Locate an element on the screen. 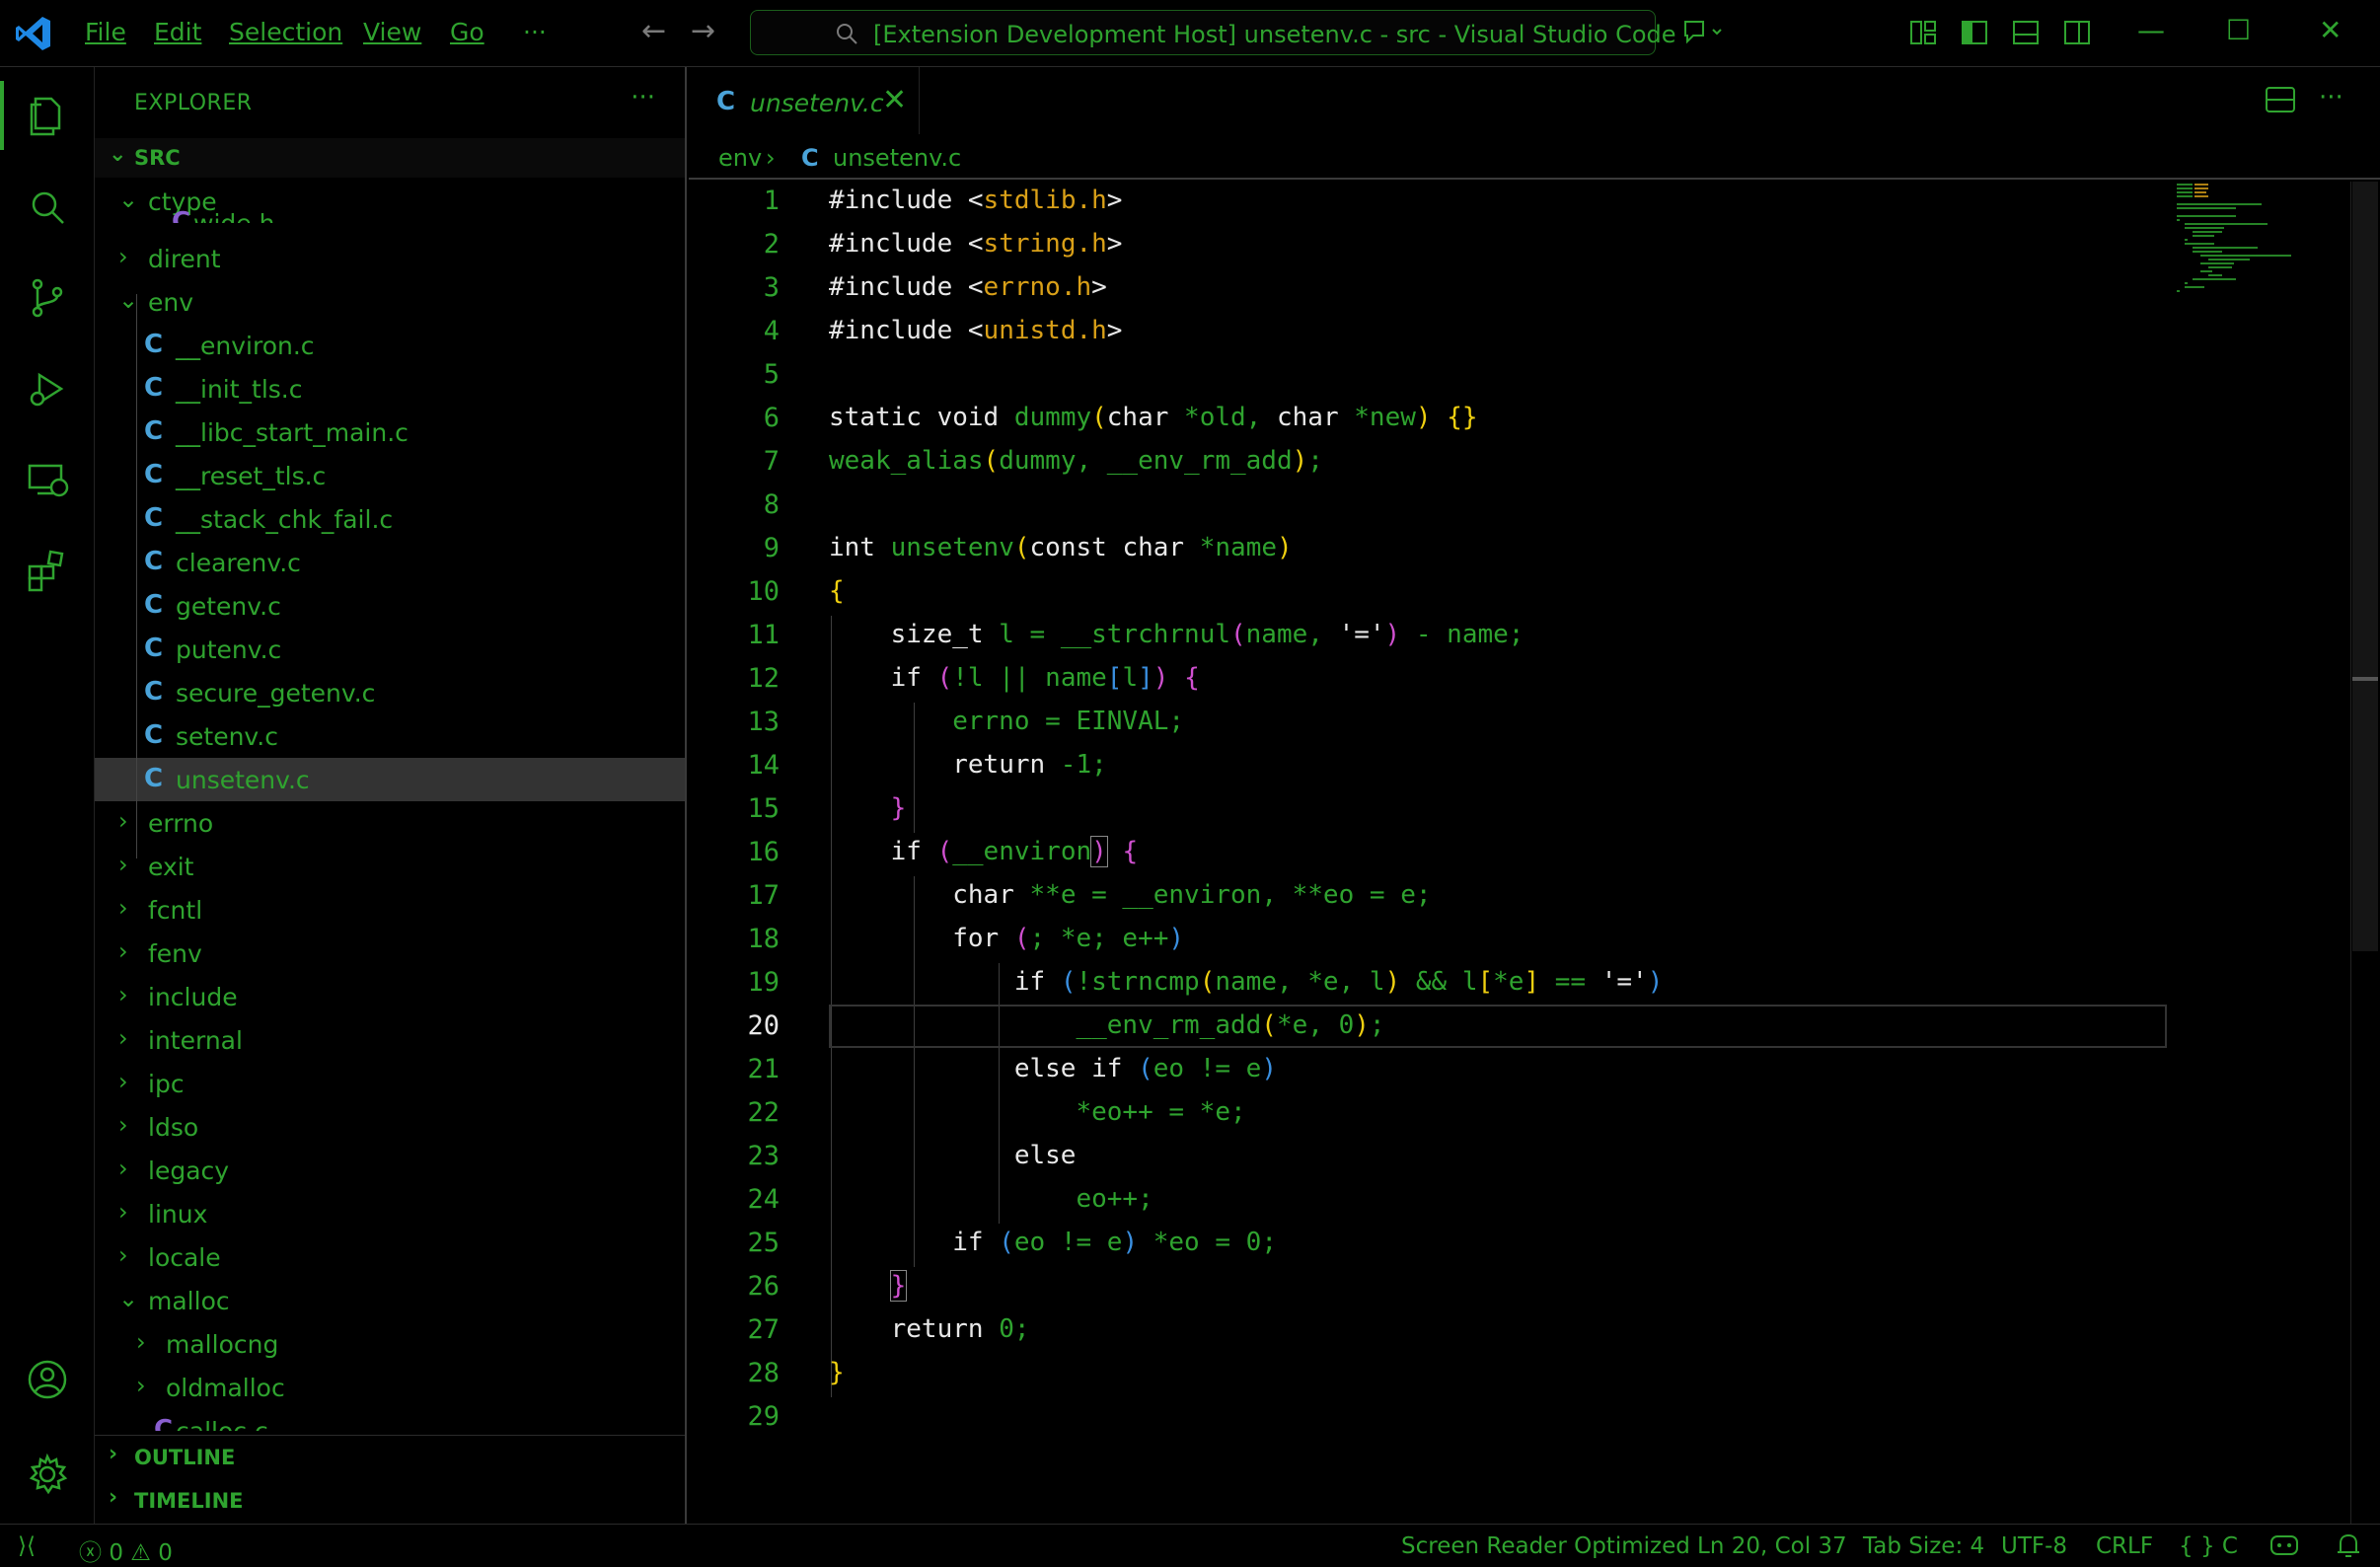 The width and height of the screenshot is (2380, 1567). minimap is located at coordinates (2251, 238).